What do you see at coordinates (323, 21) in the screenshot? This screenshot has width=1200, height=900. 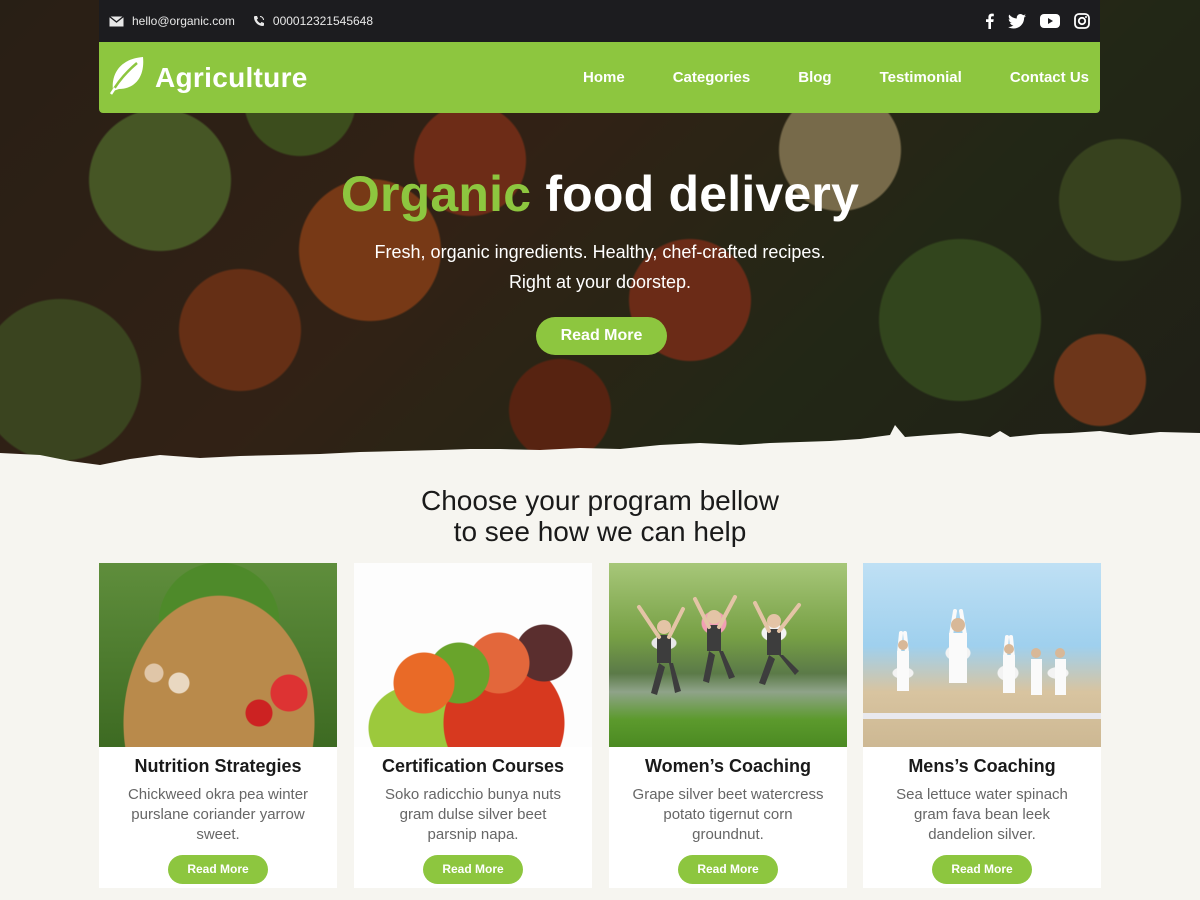 I see `phone-text: 000012321545648` at bounding box center [323, 21].